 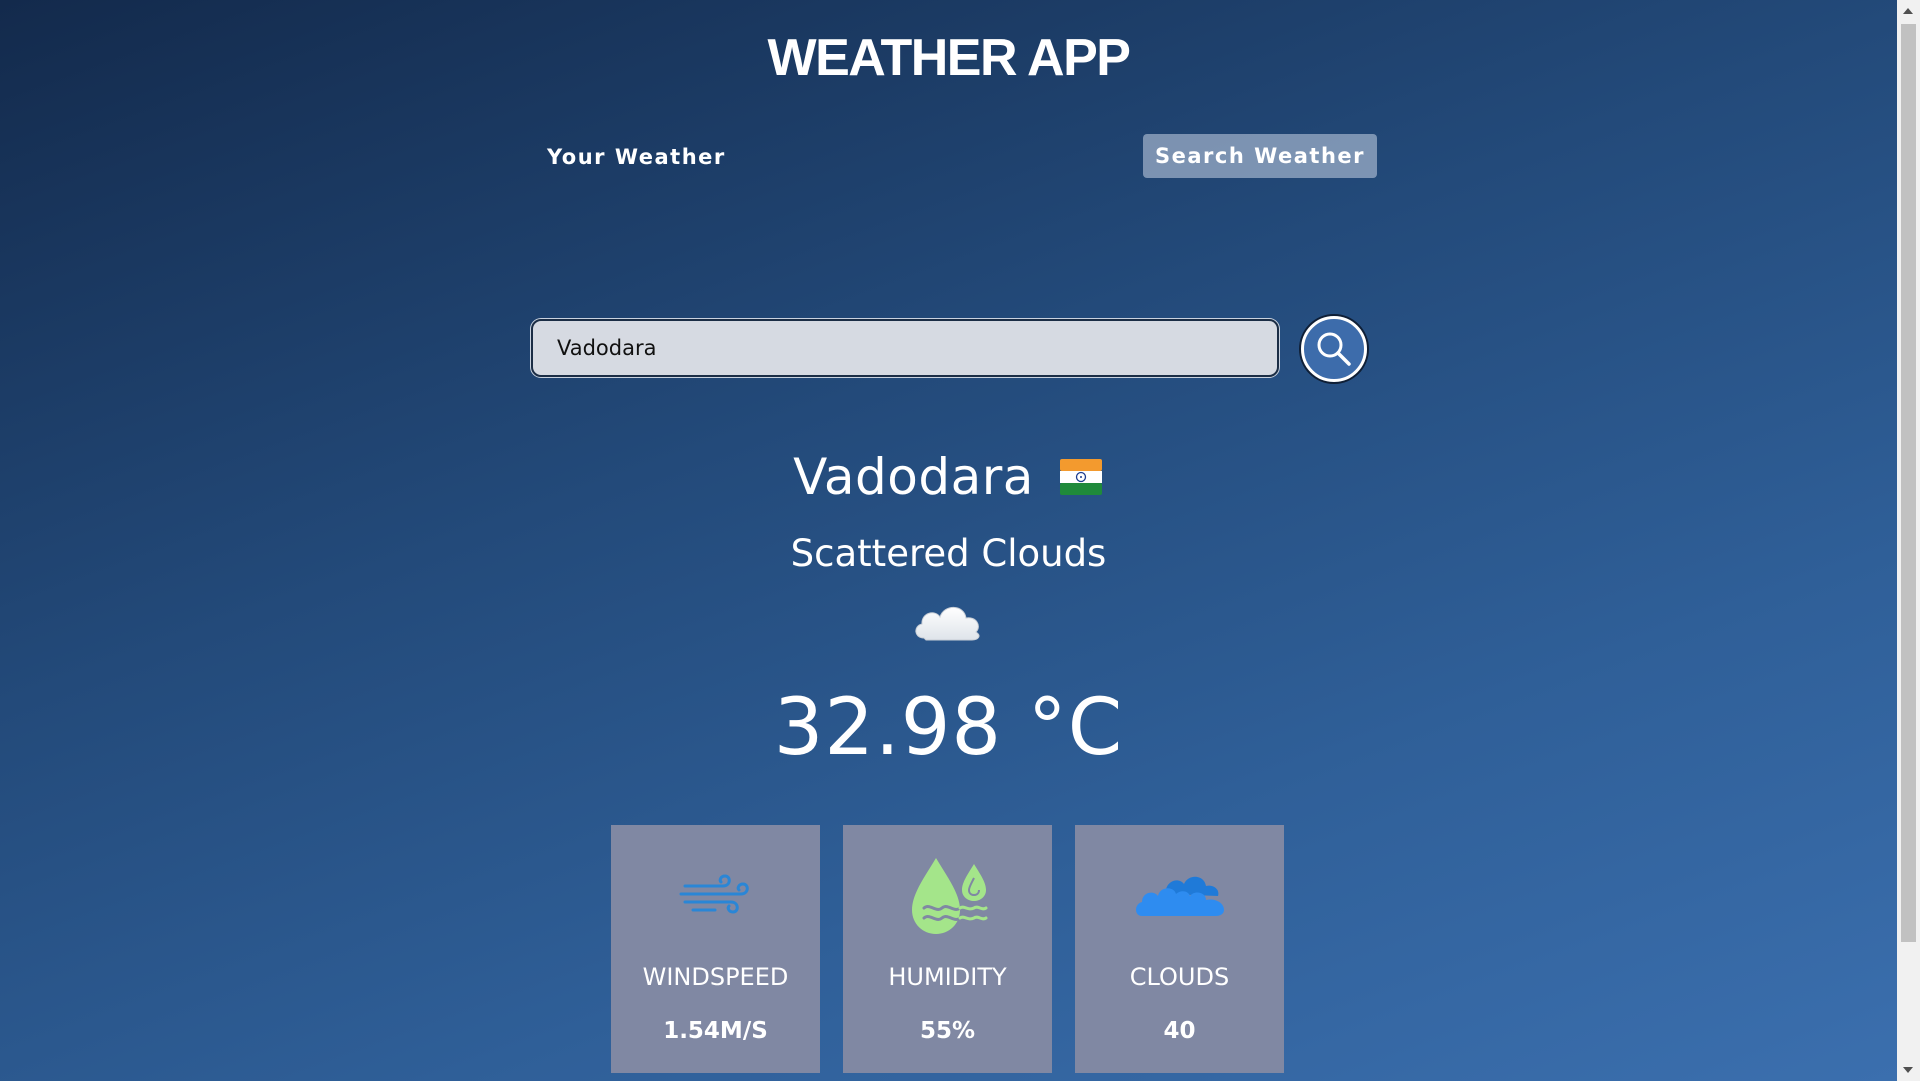 I want to click on tab-search-weather: Search Weather, so click(x=1260, y=156).